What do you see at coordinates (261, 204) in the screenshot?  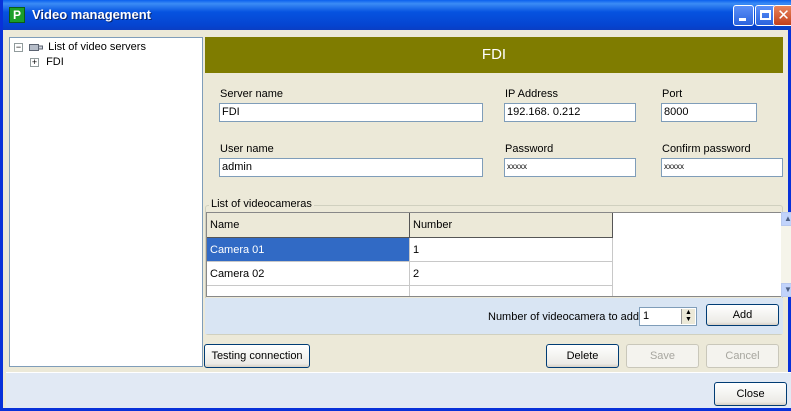 I see `cameras-group-label: List of videocameras` at bounding box center [261, 204].